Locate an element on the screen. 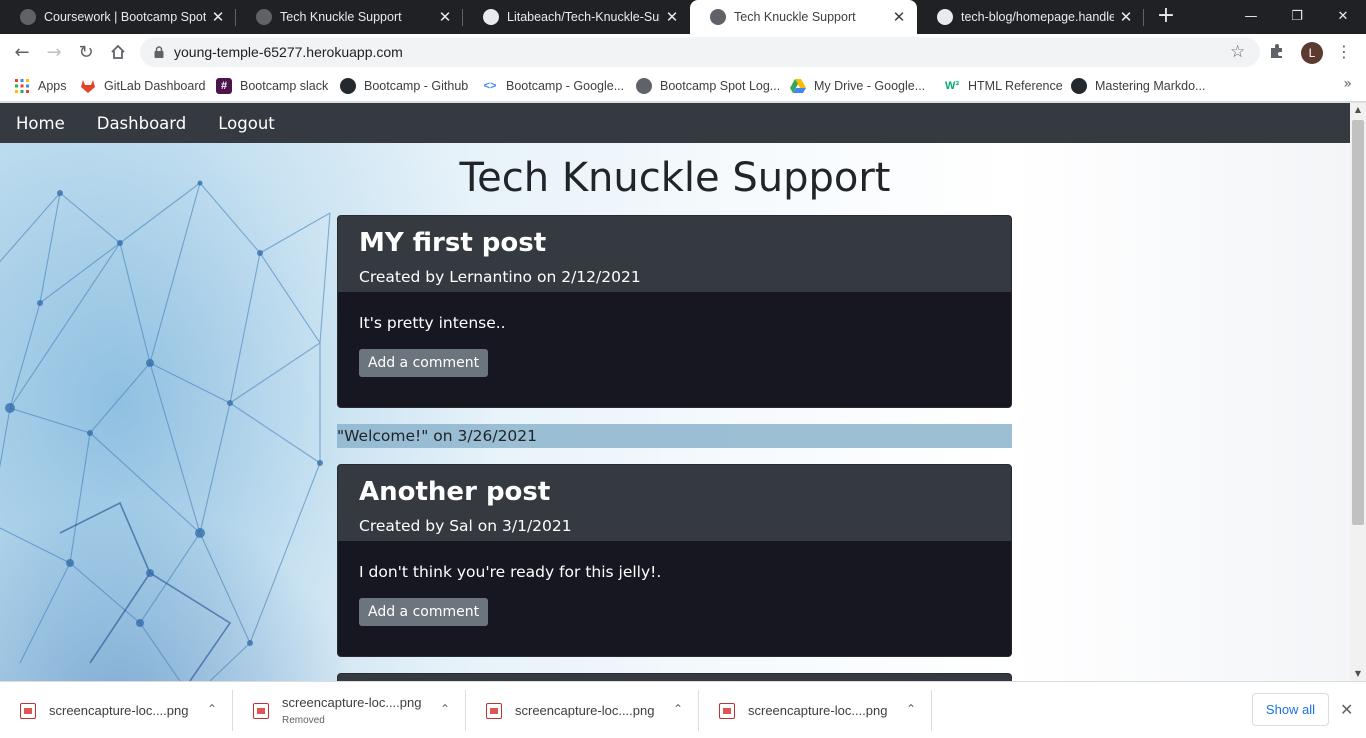 This screenshot has height=738, width=1366. address-bar: young-temple-65277.herokuapp.com ☆ is located at coordinates (700, 52).